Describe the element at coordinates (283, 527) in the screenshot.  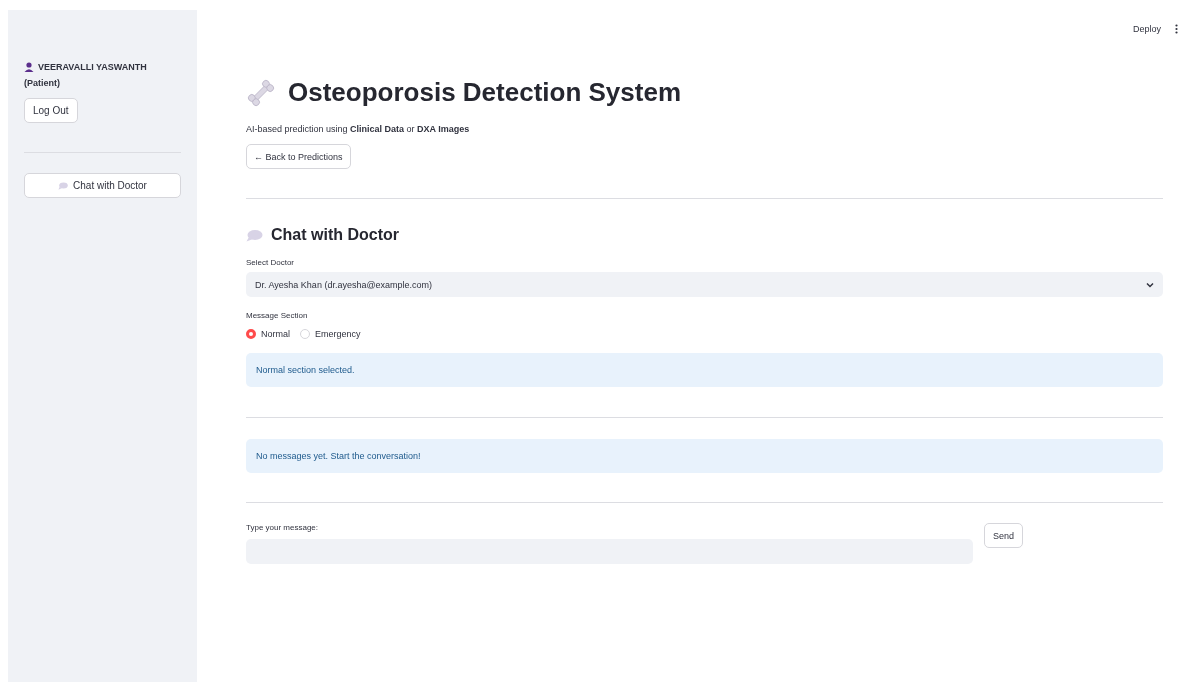
I see `field-label: Type your message:` at that location.